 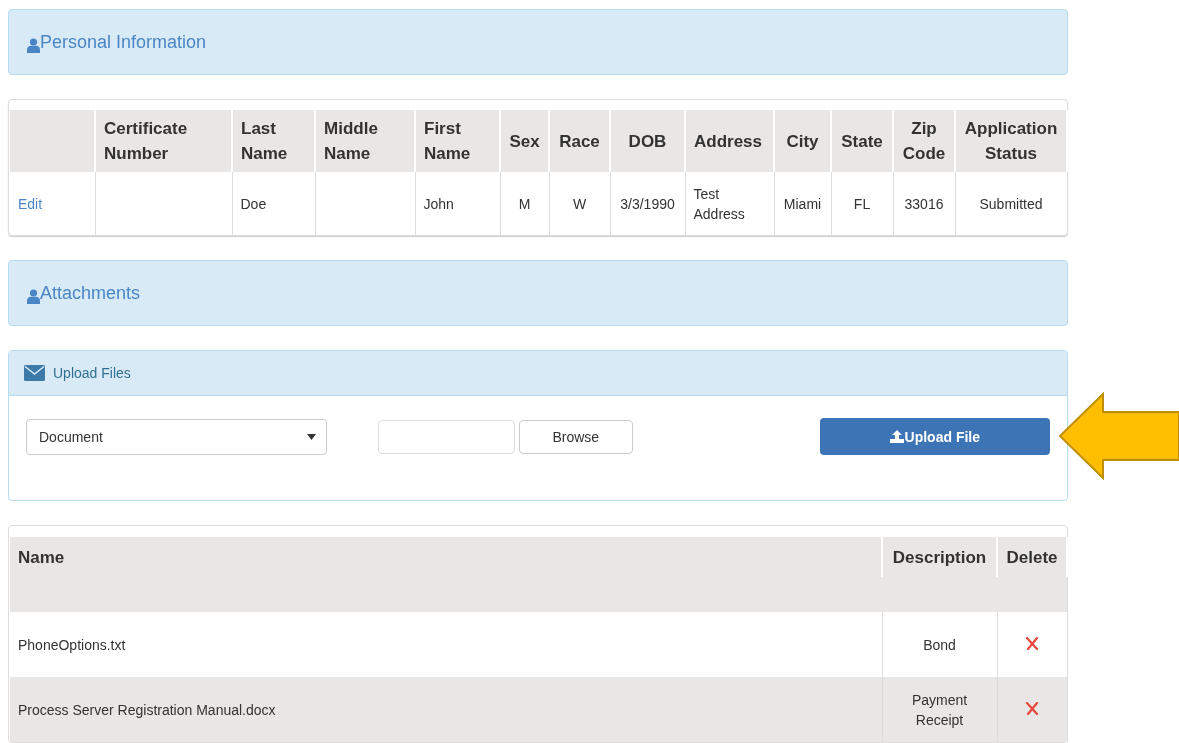 What do you see at coordinates (72, 644) in the screenshot?
I see `table-cell: PhoneOptions.txt` at bounding box center [72, 644].